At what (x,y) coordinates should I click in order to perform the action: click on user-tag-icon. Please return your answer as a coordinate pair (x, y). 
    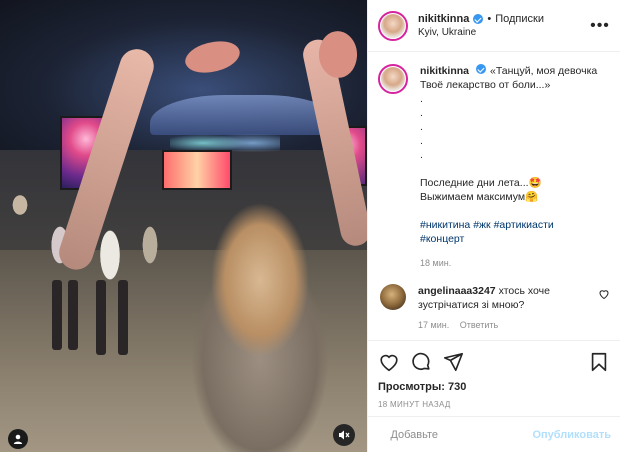
    Looking at the image, I should click on (18, 439).